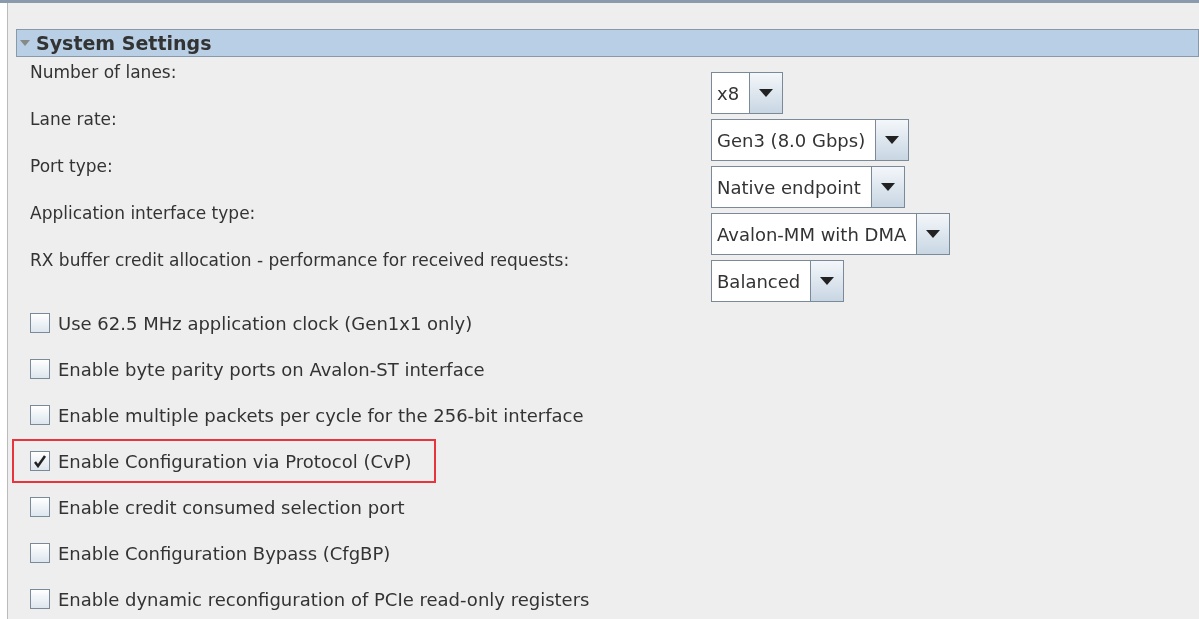  I want to click on checkbox-label: Enable multiple packets per cycle for the 256-bit interface, so click(321, 415).